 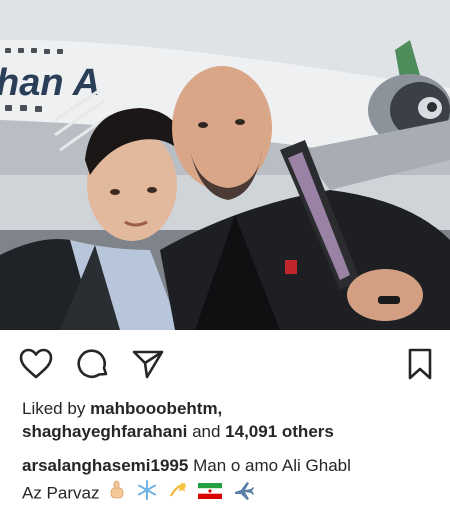 What do you see at coordinates (54, 408) in the screenshot?
I see `likes-prefix: Liked by` at bounding box center [54, 408].